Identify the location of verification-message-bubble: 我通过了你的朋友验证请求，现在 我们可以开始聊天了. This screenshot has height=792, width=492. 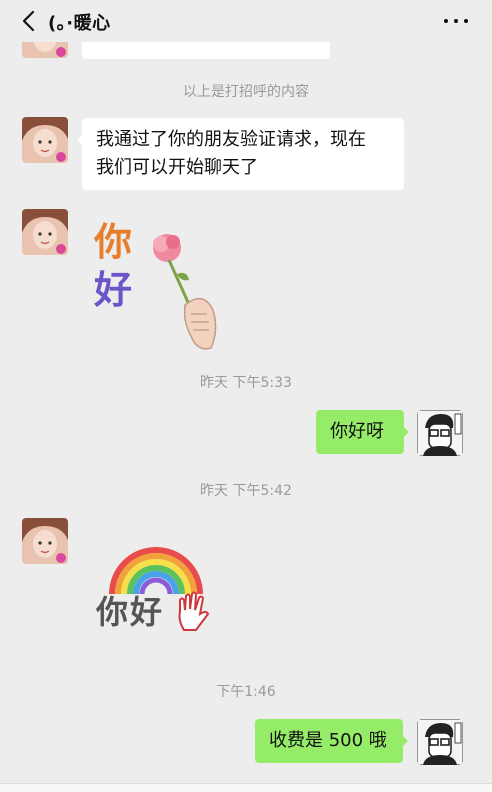
(240, 154).